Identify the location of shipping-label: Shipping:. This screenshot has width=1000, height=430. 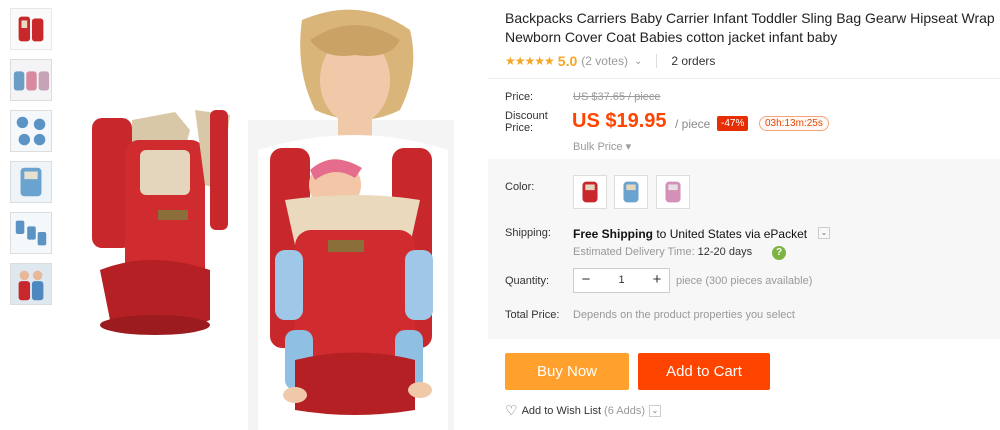
(528, 233).